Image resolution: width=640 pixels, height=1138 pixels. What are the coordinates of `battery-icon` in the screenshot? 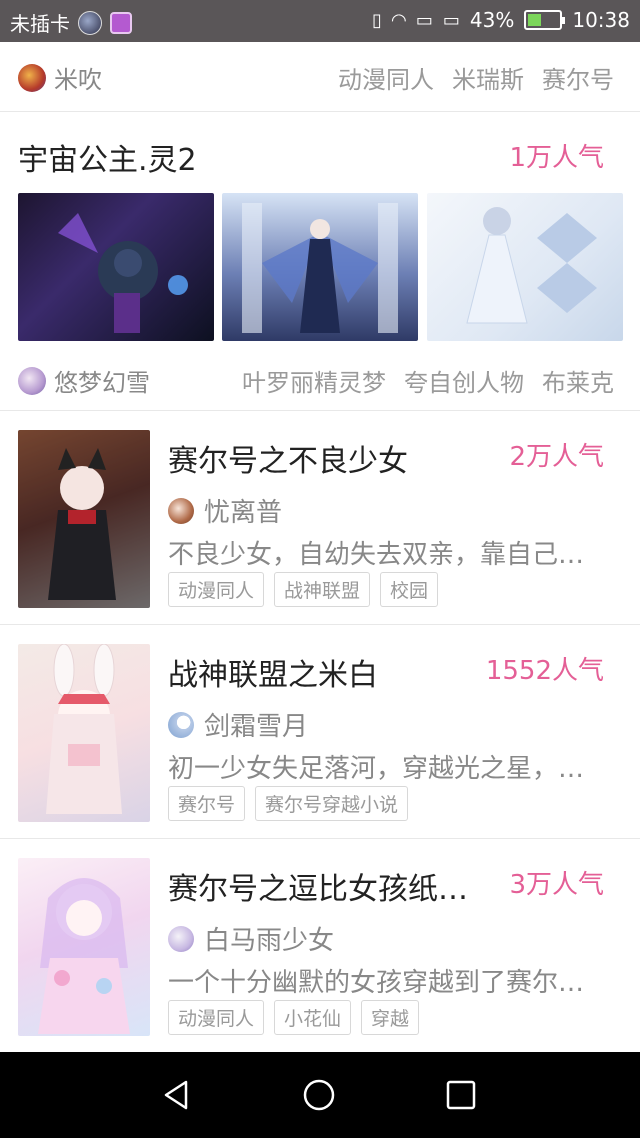 It's located at (545, 20).